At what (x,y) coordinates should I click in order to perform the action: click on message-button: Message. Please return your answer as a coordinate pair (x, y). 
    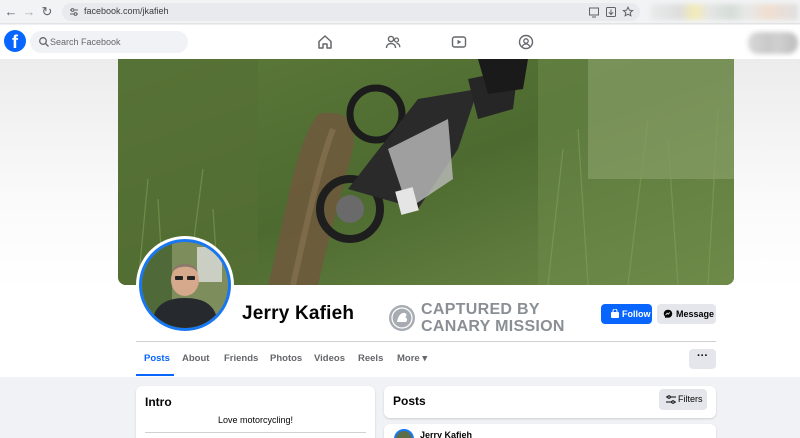
    Looking at the image, I should click on (686, 314).